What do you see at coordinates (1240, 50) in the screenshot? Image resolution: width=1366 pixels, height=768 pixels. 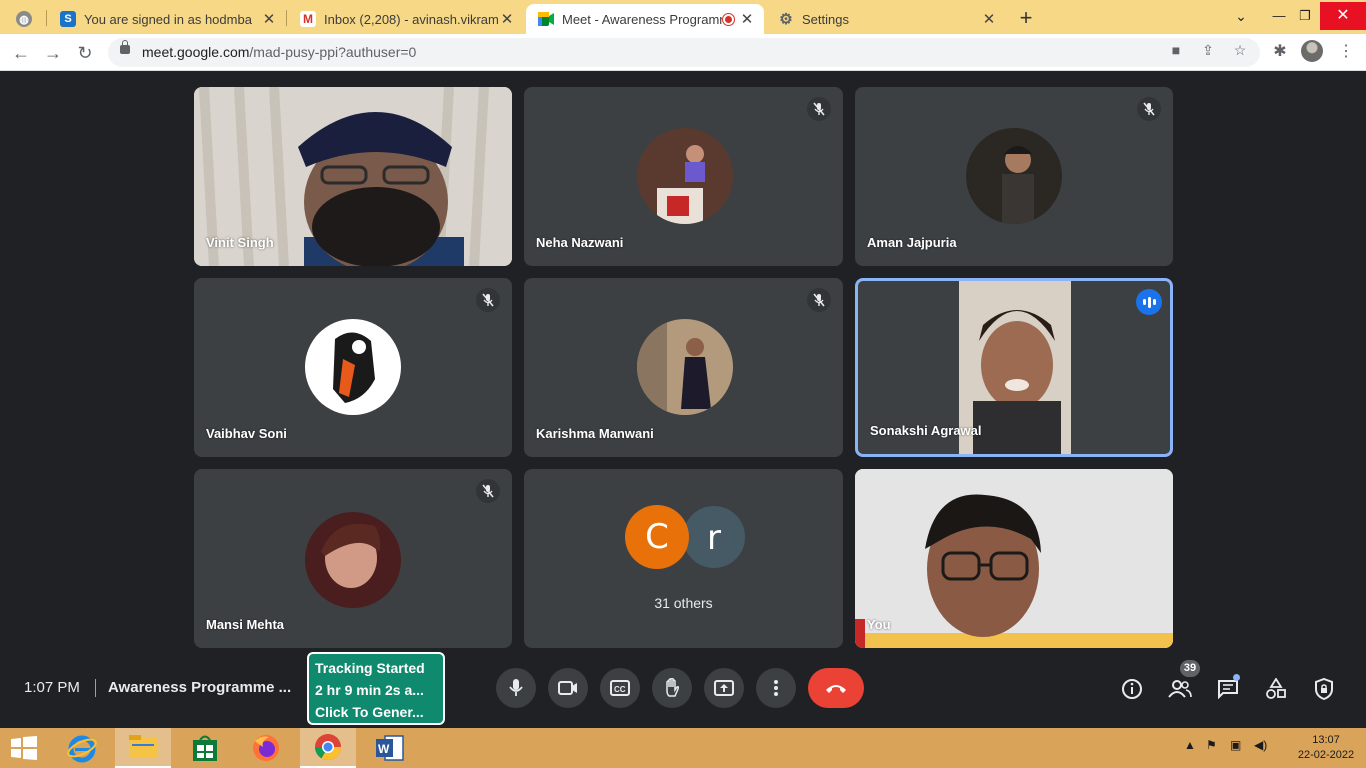 I see `bookmark-star-icon: ☆` at bounding box center [1240, 50].